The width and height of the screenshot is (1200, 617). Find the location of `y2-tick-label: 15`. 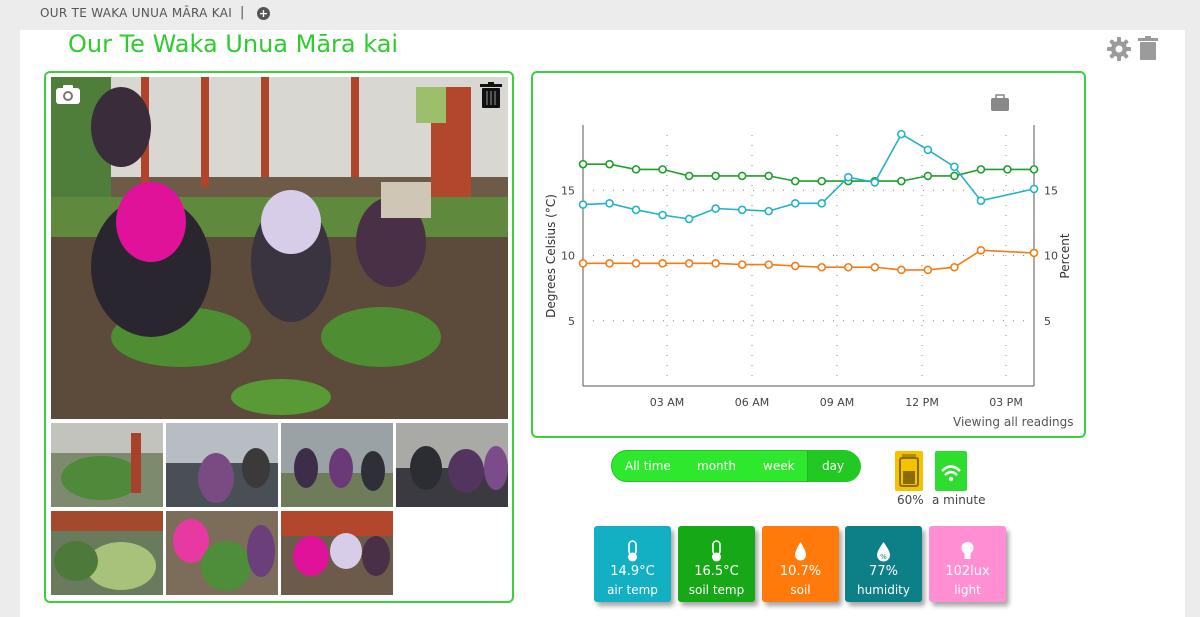

y2-tick-label: 15 is located at coordinates (1051, 190).